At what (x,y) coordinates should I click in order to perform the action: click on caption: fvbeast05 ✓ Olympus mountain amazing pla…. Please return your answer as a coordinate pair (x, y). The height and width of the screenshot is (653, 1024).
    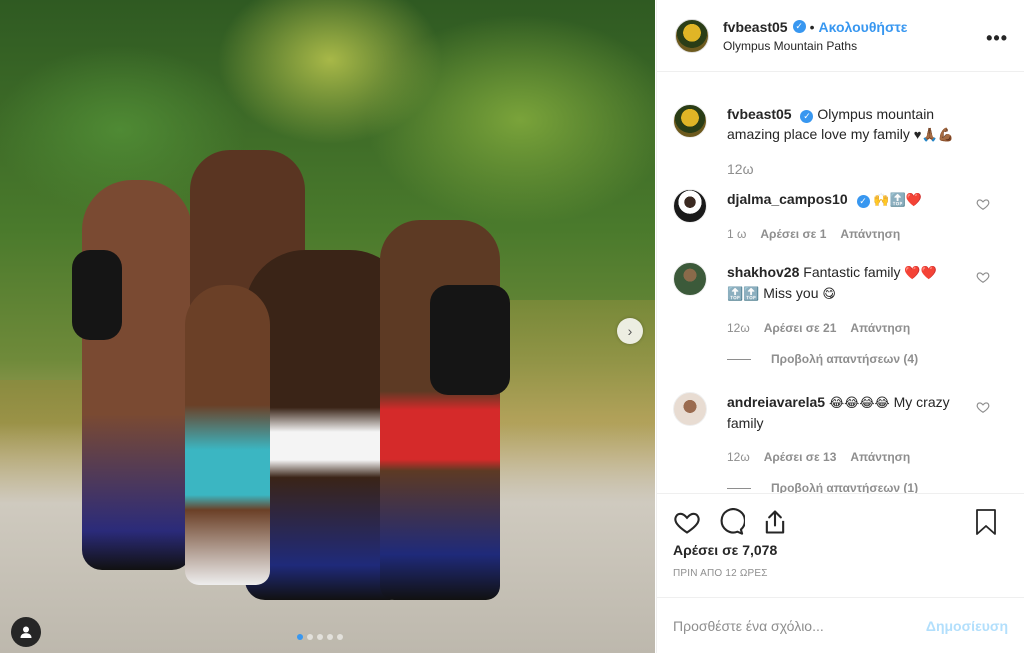
    Looking at the image, I should click on (840, 141).